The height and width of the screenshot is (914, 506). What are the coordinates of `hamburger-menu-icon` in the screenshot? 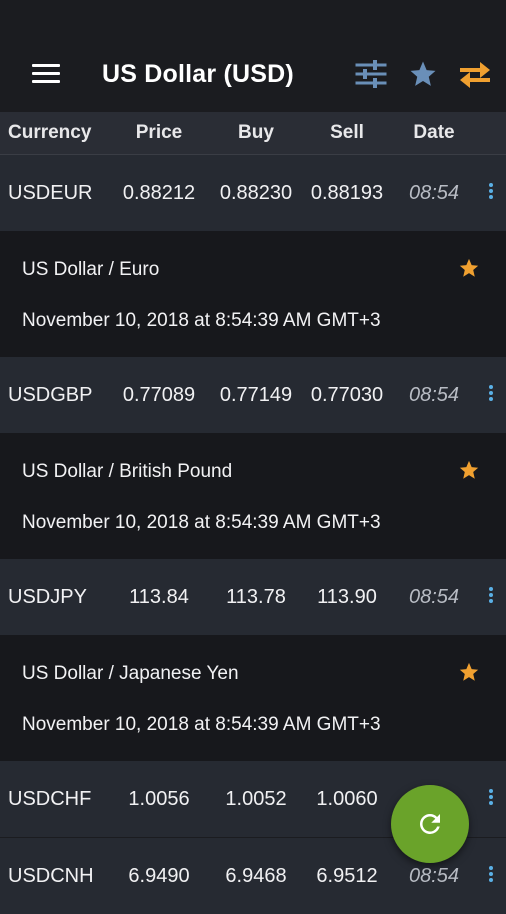 It's located at (46, 74).